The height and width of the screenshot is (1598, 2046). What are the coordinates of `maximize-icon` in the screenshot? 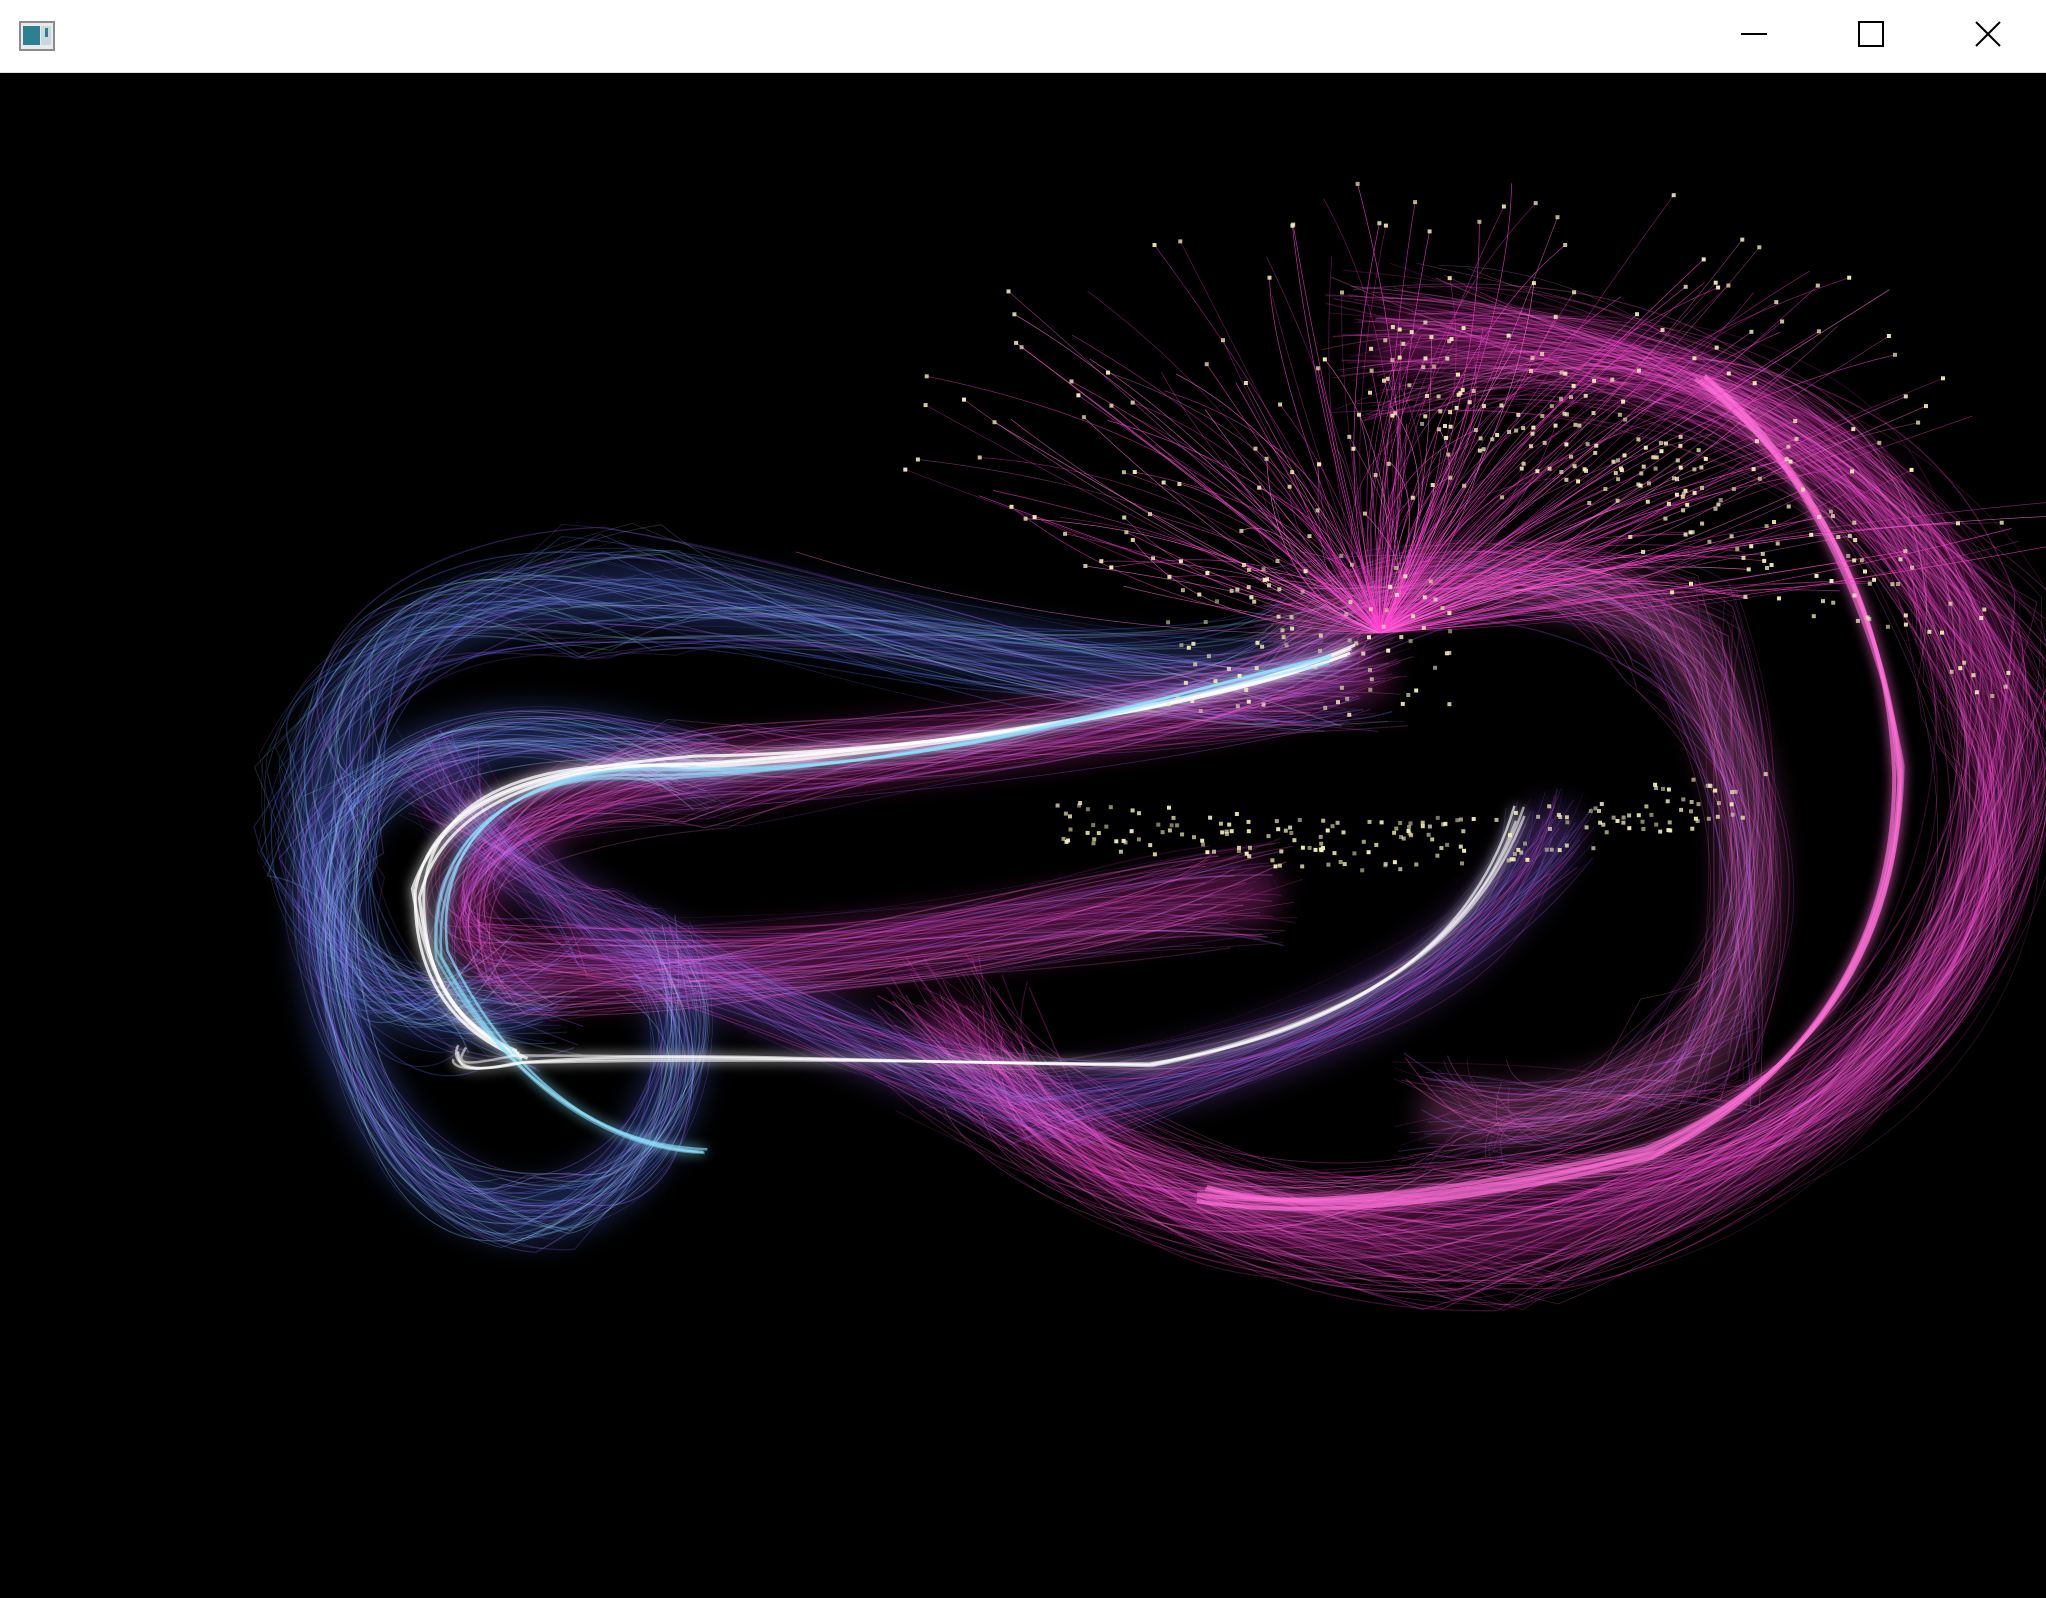 It's located at (1871, 36).